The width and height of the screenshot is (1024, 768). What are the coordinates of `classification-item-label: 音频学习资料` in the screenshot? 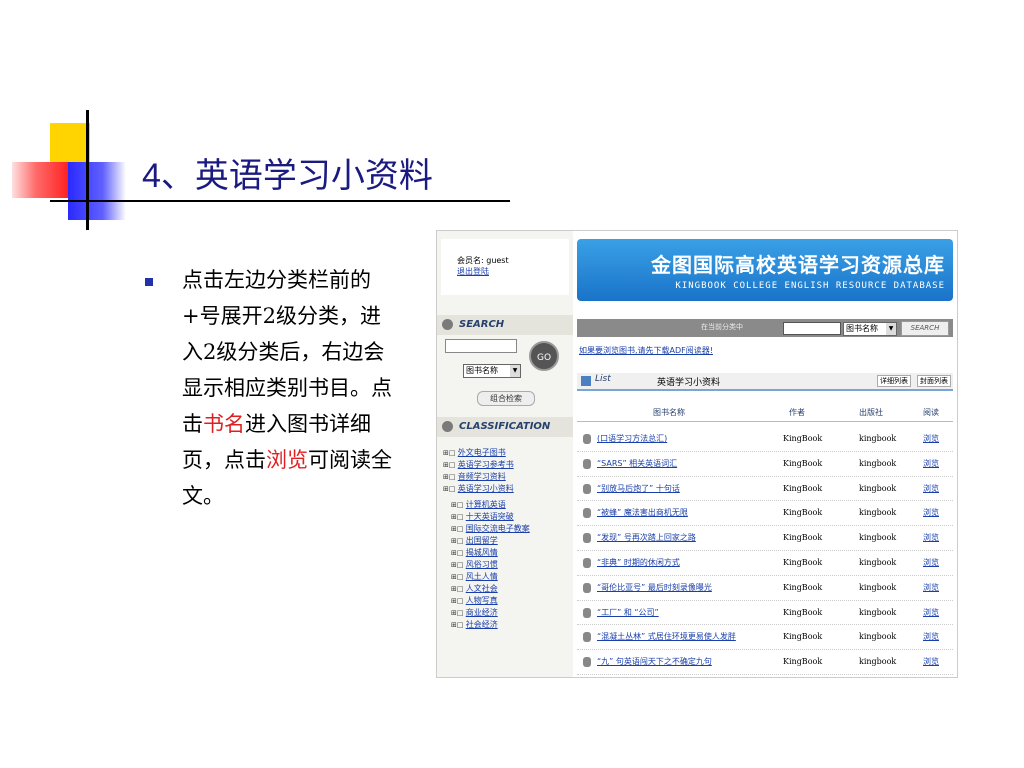 It's located at (482, 476).